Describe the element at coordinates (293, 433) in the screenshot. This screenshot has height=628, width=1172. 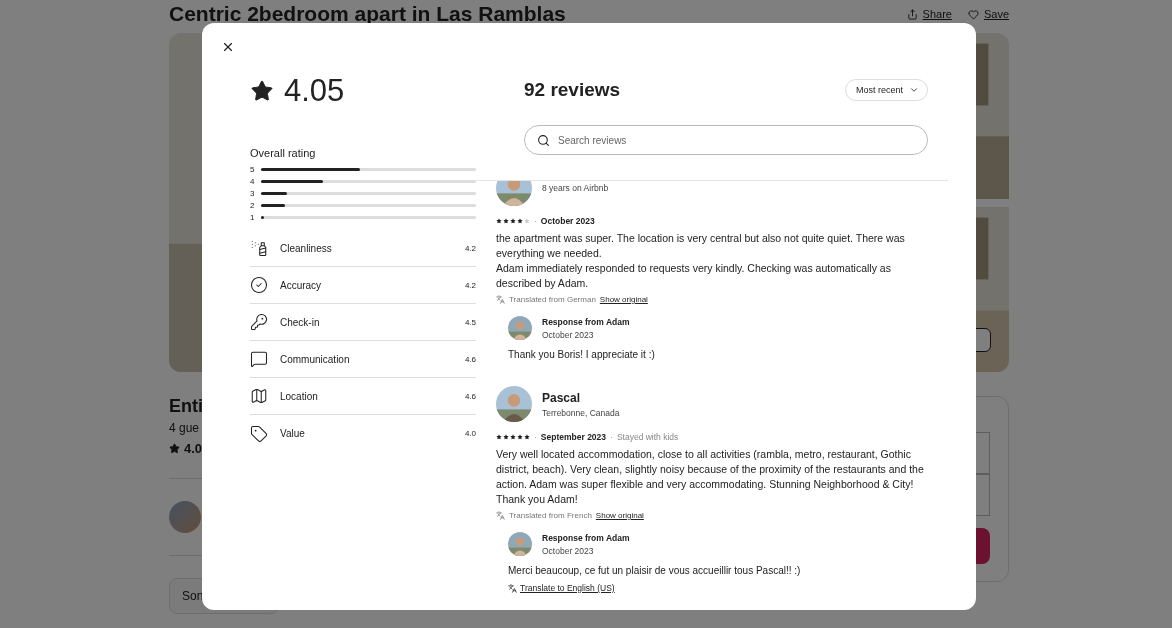
I see `category-label: Value` at that location.